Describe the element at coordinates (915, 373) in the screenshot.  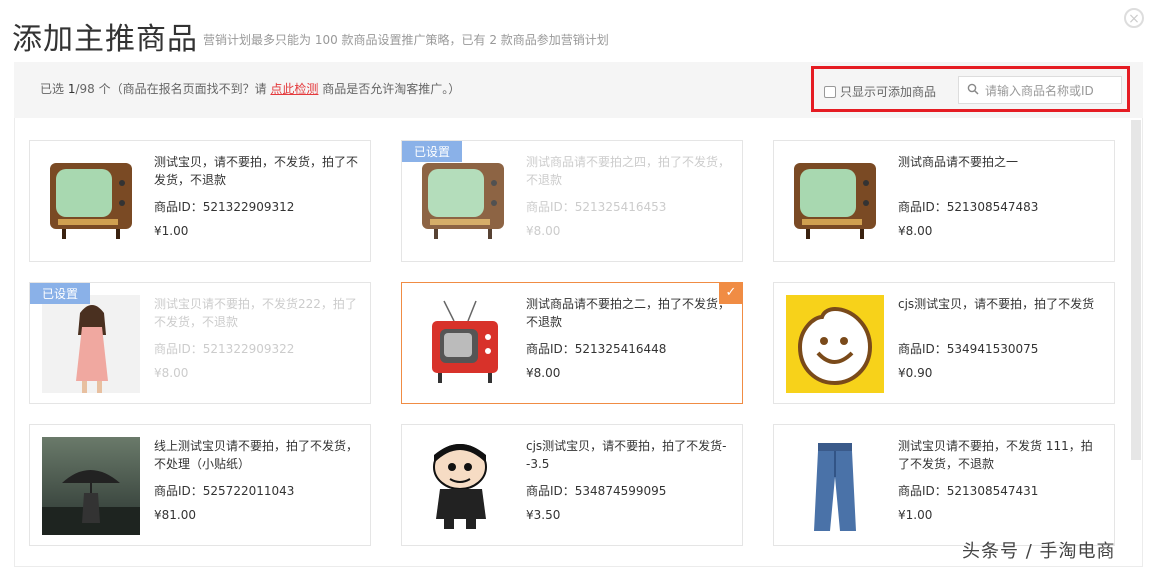
I see `product-price: ¥0.90` at that location.